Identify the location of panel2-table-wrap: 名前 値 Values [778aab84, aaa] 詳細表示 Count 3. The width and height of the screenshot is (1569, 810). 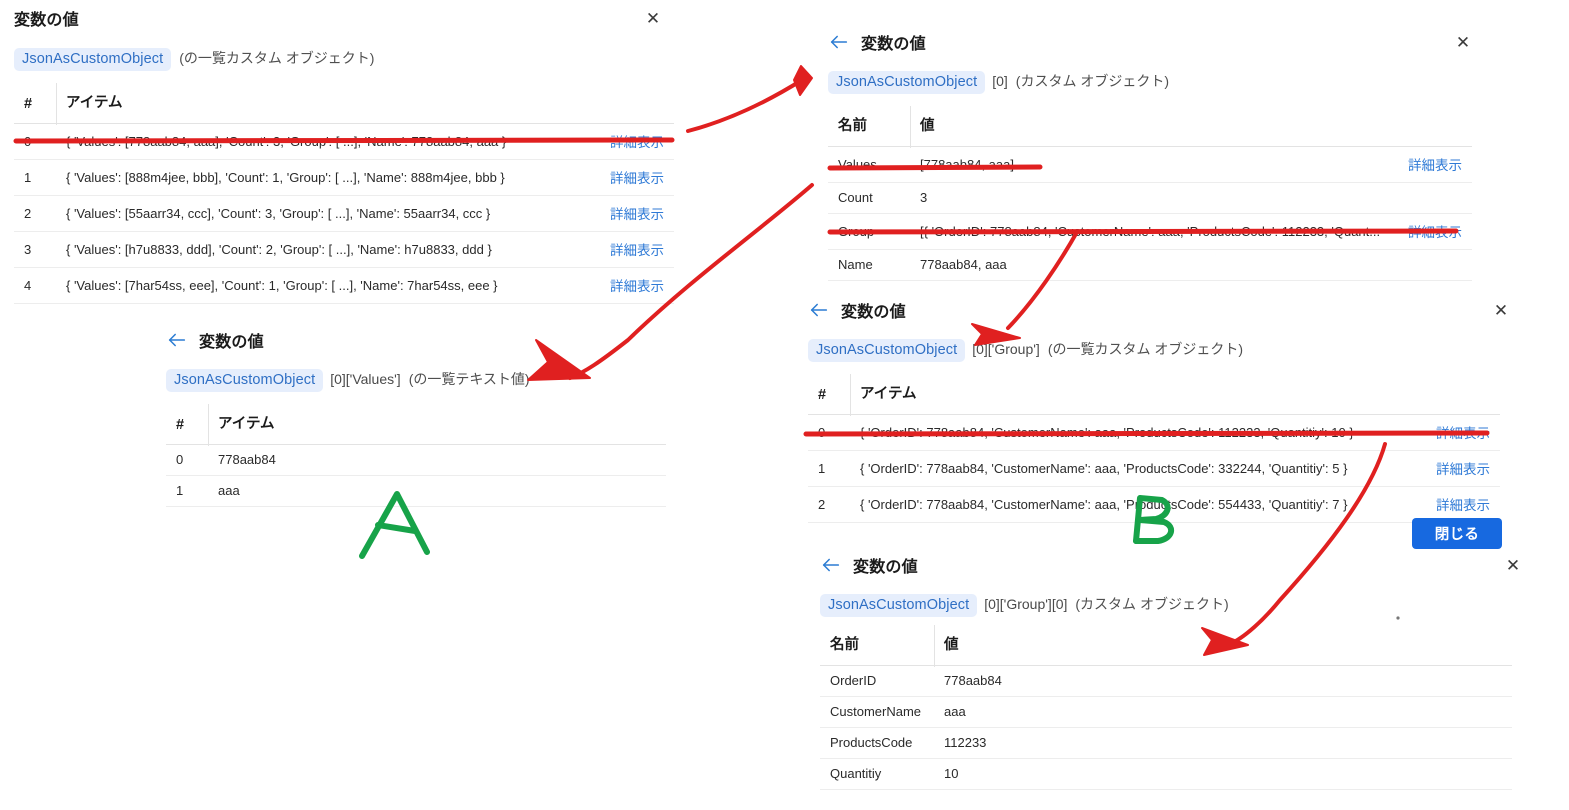
(1150, 193).